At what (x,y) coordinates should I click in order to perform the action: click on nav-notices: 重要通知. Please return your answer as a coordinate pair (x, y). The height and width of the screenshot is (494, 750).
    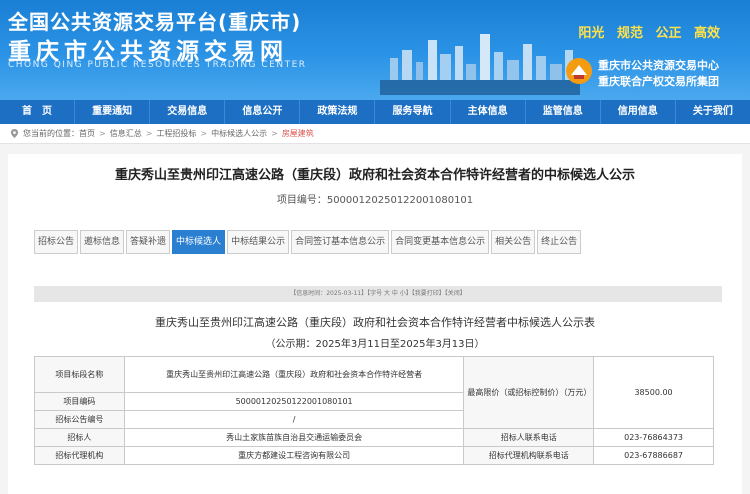
    Looking at the image, I should click on (113, 112).